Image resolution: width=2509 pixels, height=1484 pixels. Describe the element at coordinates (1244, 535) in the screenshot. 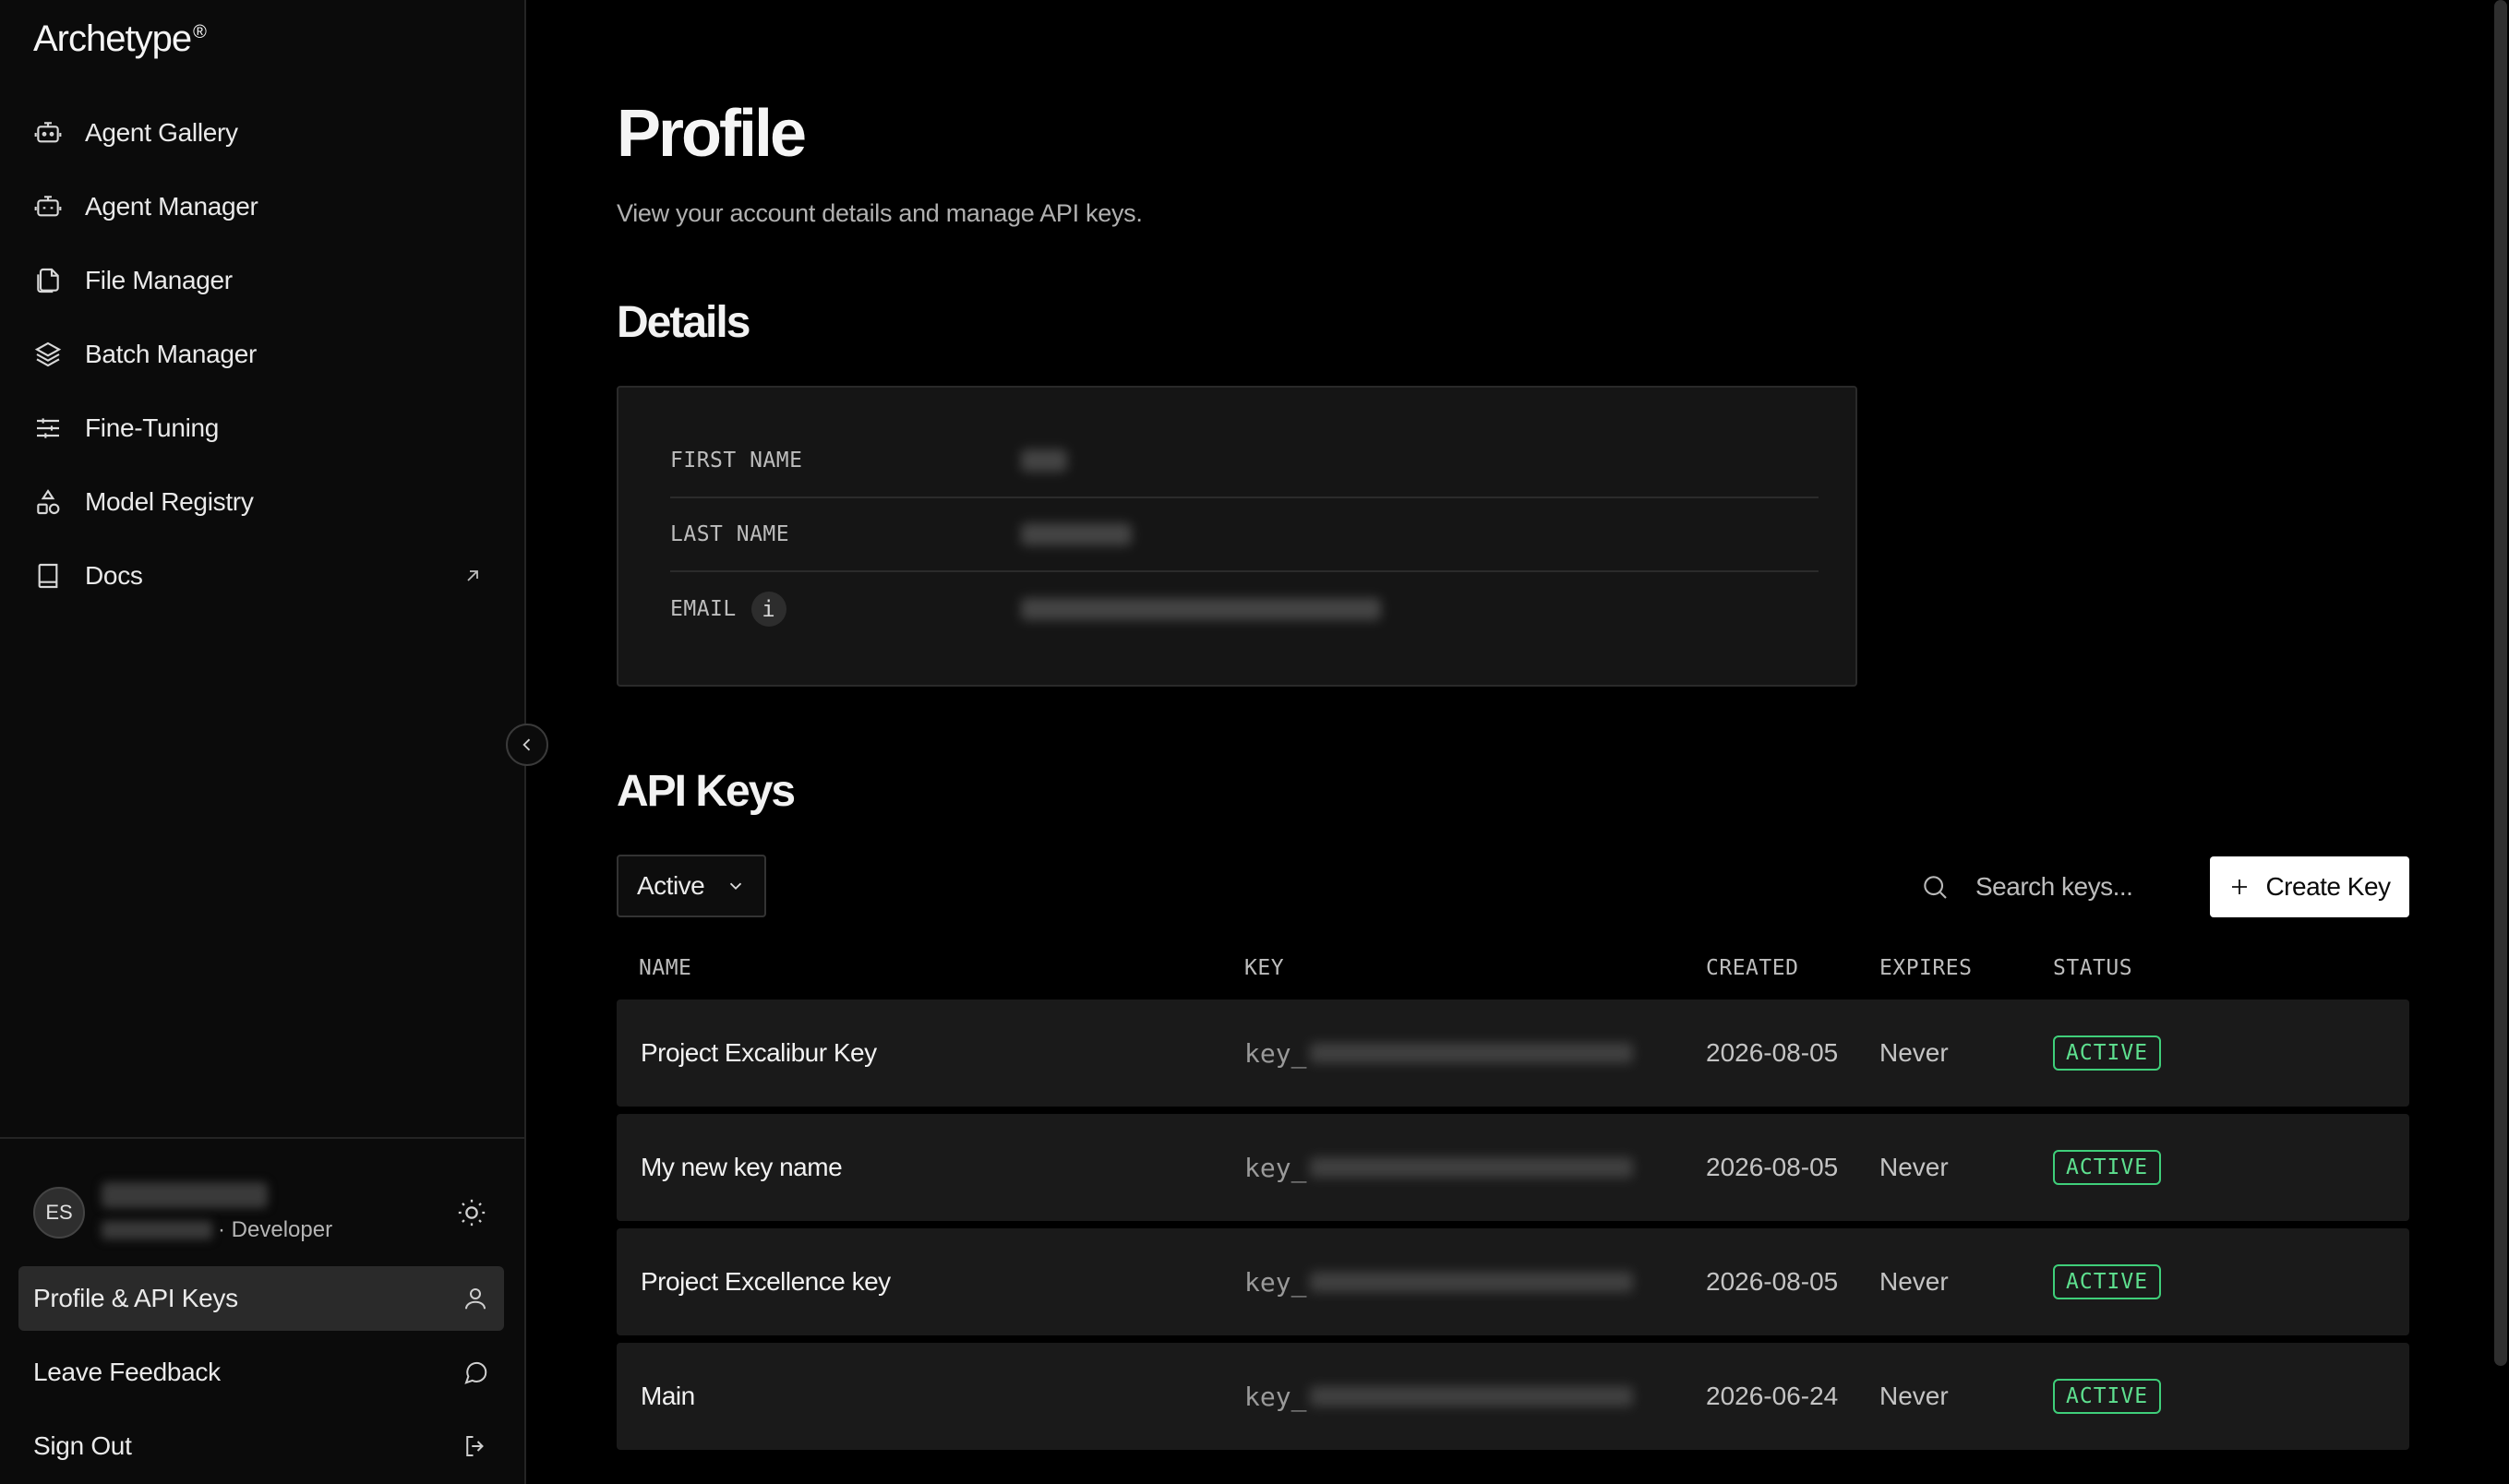

I see `detail-row-last-name: LAST NAME` at that location.